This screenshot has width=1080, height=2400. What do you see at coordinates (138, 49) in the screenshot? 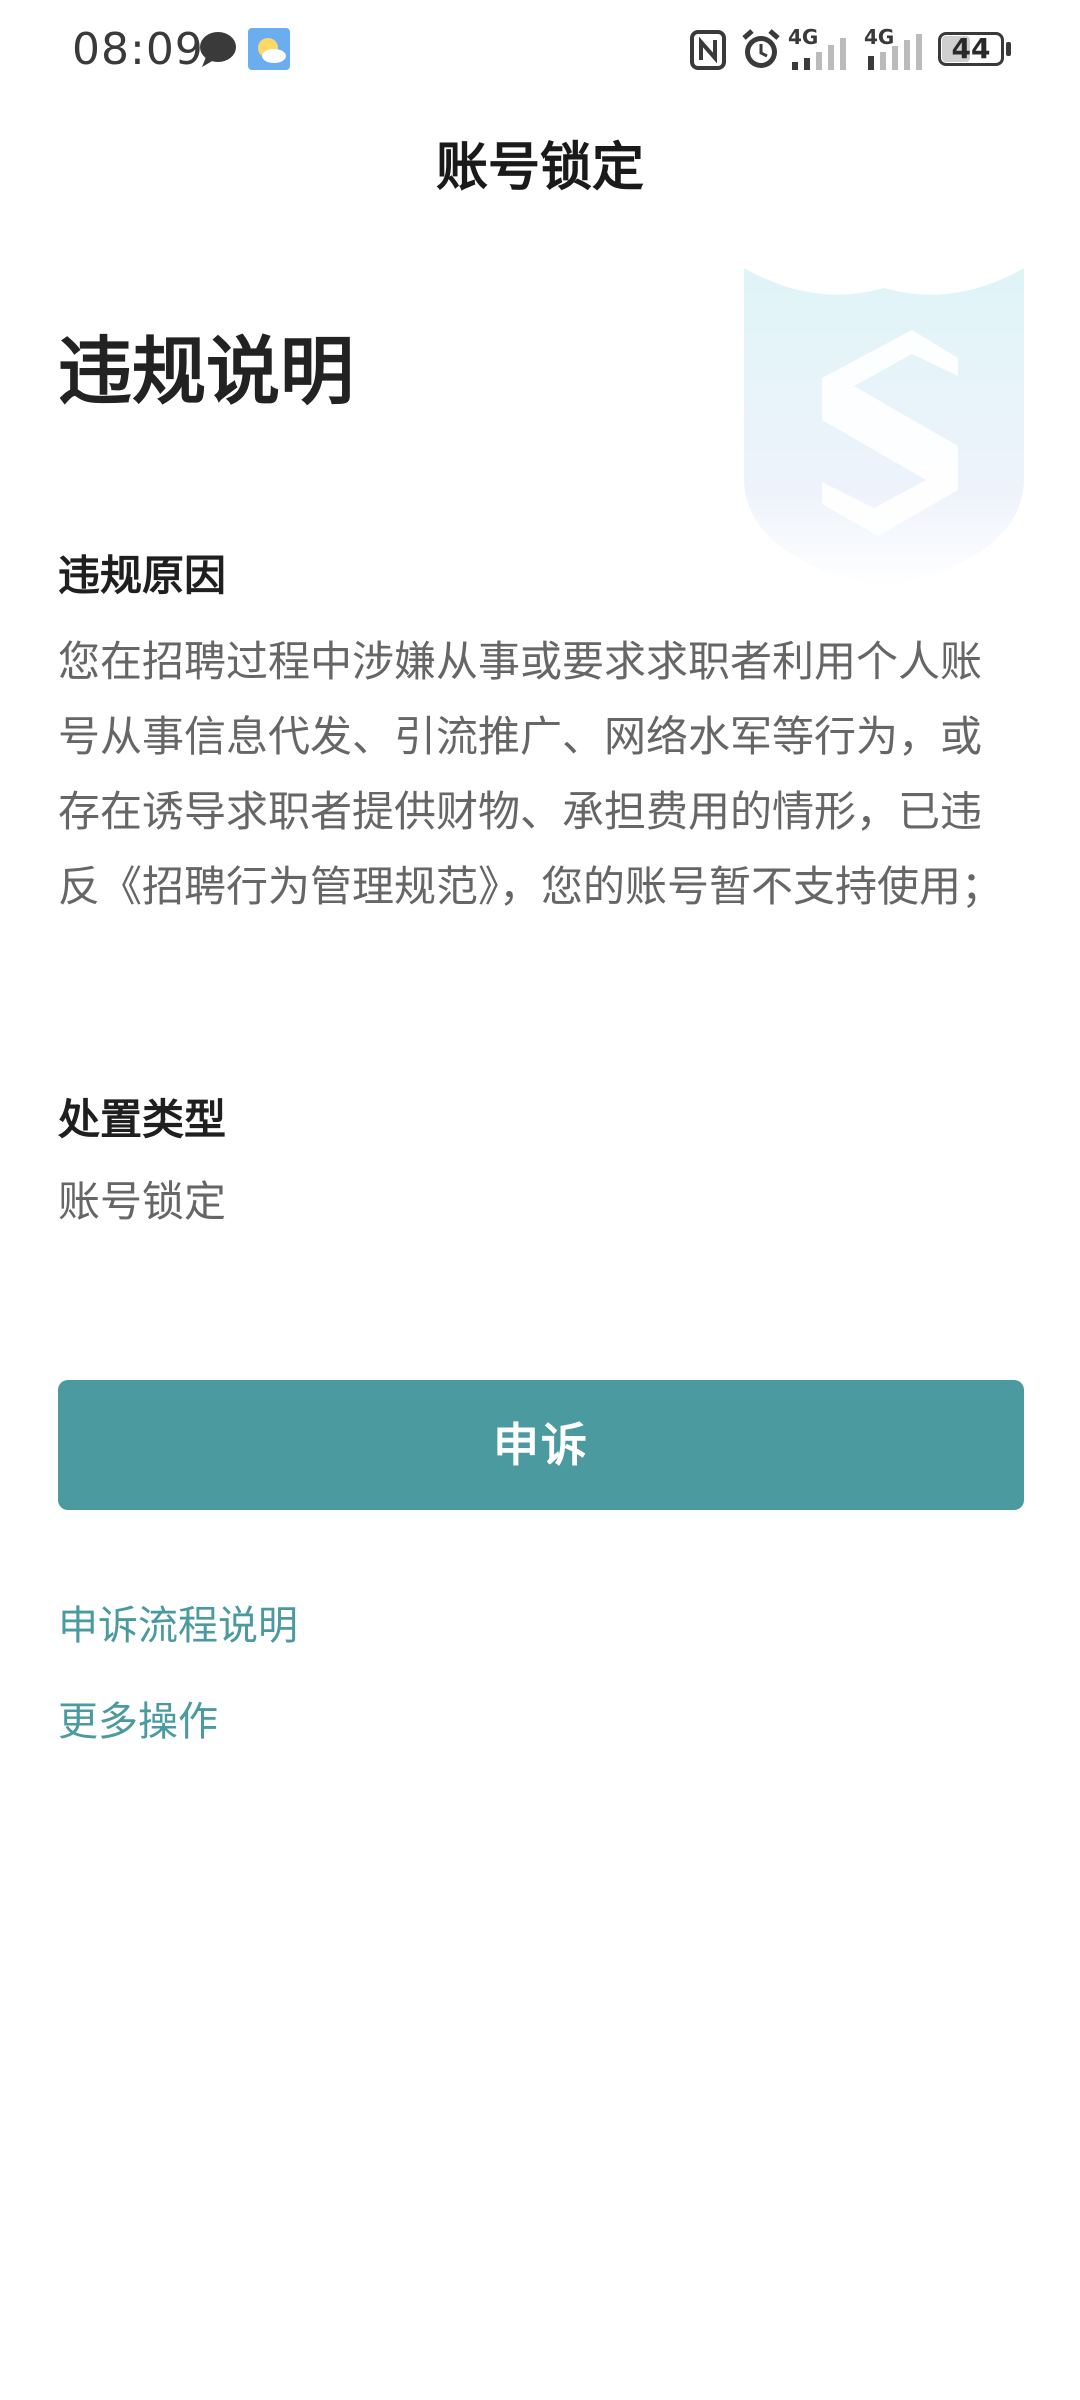
I see `status-time: 08:09` at bounding box center [138, 49].